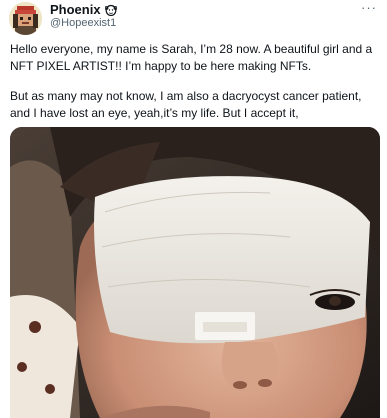 The image size is (387, 418). Describe the element at coordinates (110, 10) in the screenshot. I see `monkey-badge-icon` at that location.